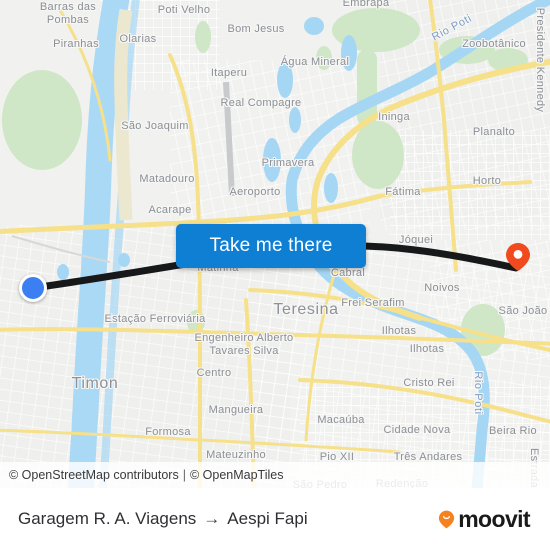 Image resolution: width=550 pixels, height=550 pixels. I want to click on bottom-bar: Garagem R. A. Viagens → Aespi Fapi moovit, so click(275, 519).